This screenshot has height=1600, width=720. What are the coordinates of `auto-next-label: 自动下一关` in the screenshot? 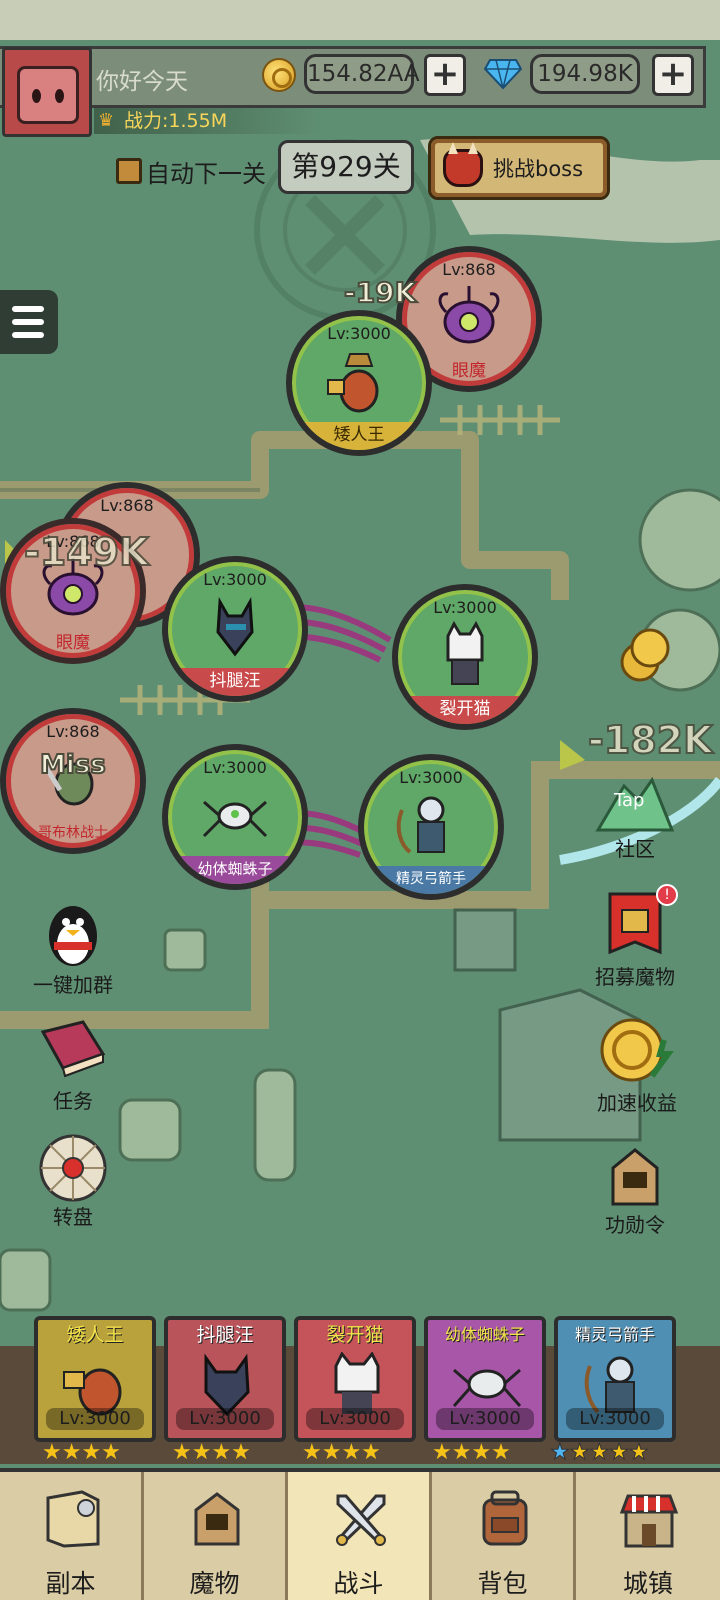 It's located at (206, 174).